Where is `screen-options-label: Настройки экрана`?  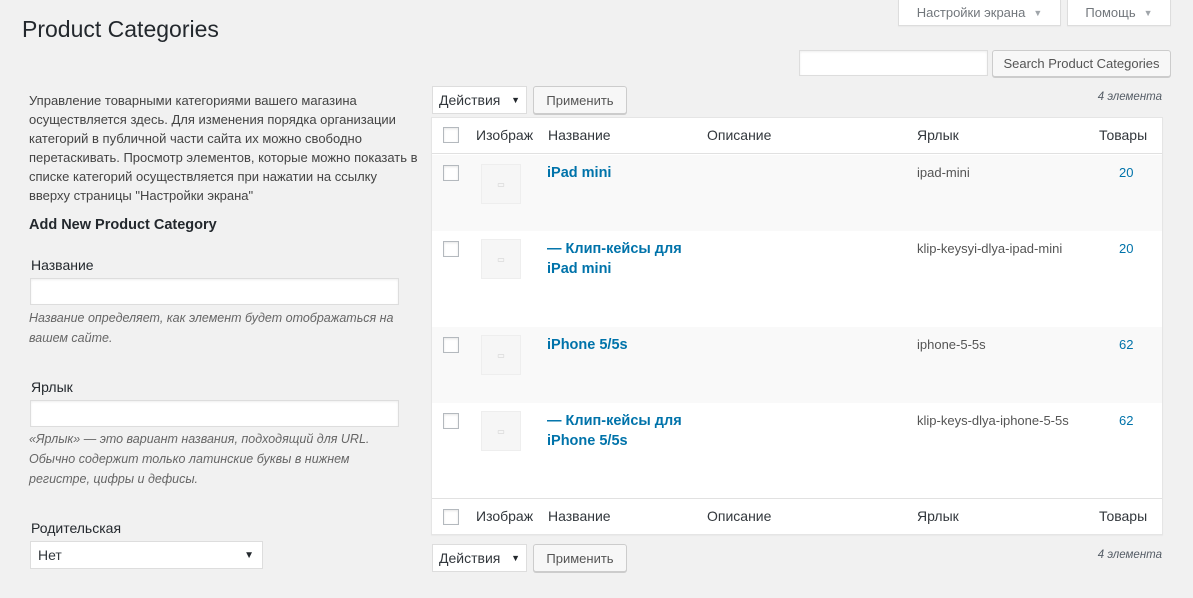
screen-options-label: Настройки экрана is located at coordinates (971, 12).